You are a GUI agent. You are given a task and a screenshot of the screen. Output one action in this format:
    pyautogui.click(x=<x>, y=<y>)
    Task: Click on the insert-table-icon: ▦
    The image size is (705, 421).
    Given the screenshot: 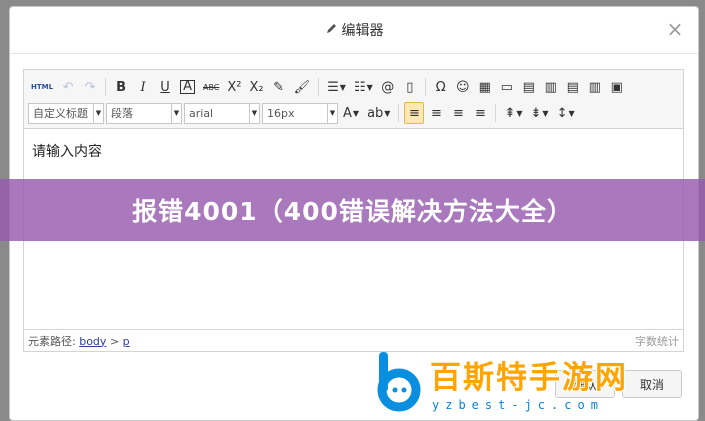 What is the action you would take?
    pyautogui.click(x=484, y=87)
    